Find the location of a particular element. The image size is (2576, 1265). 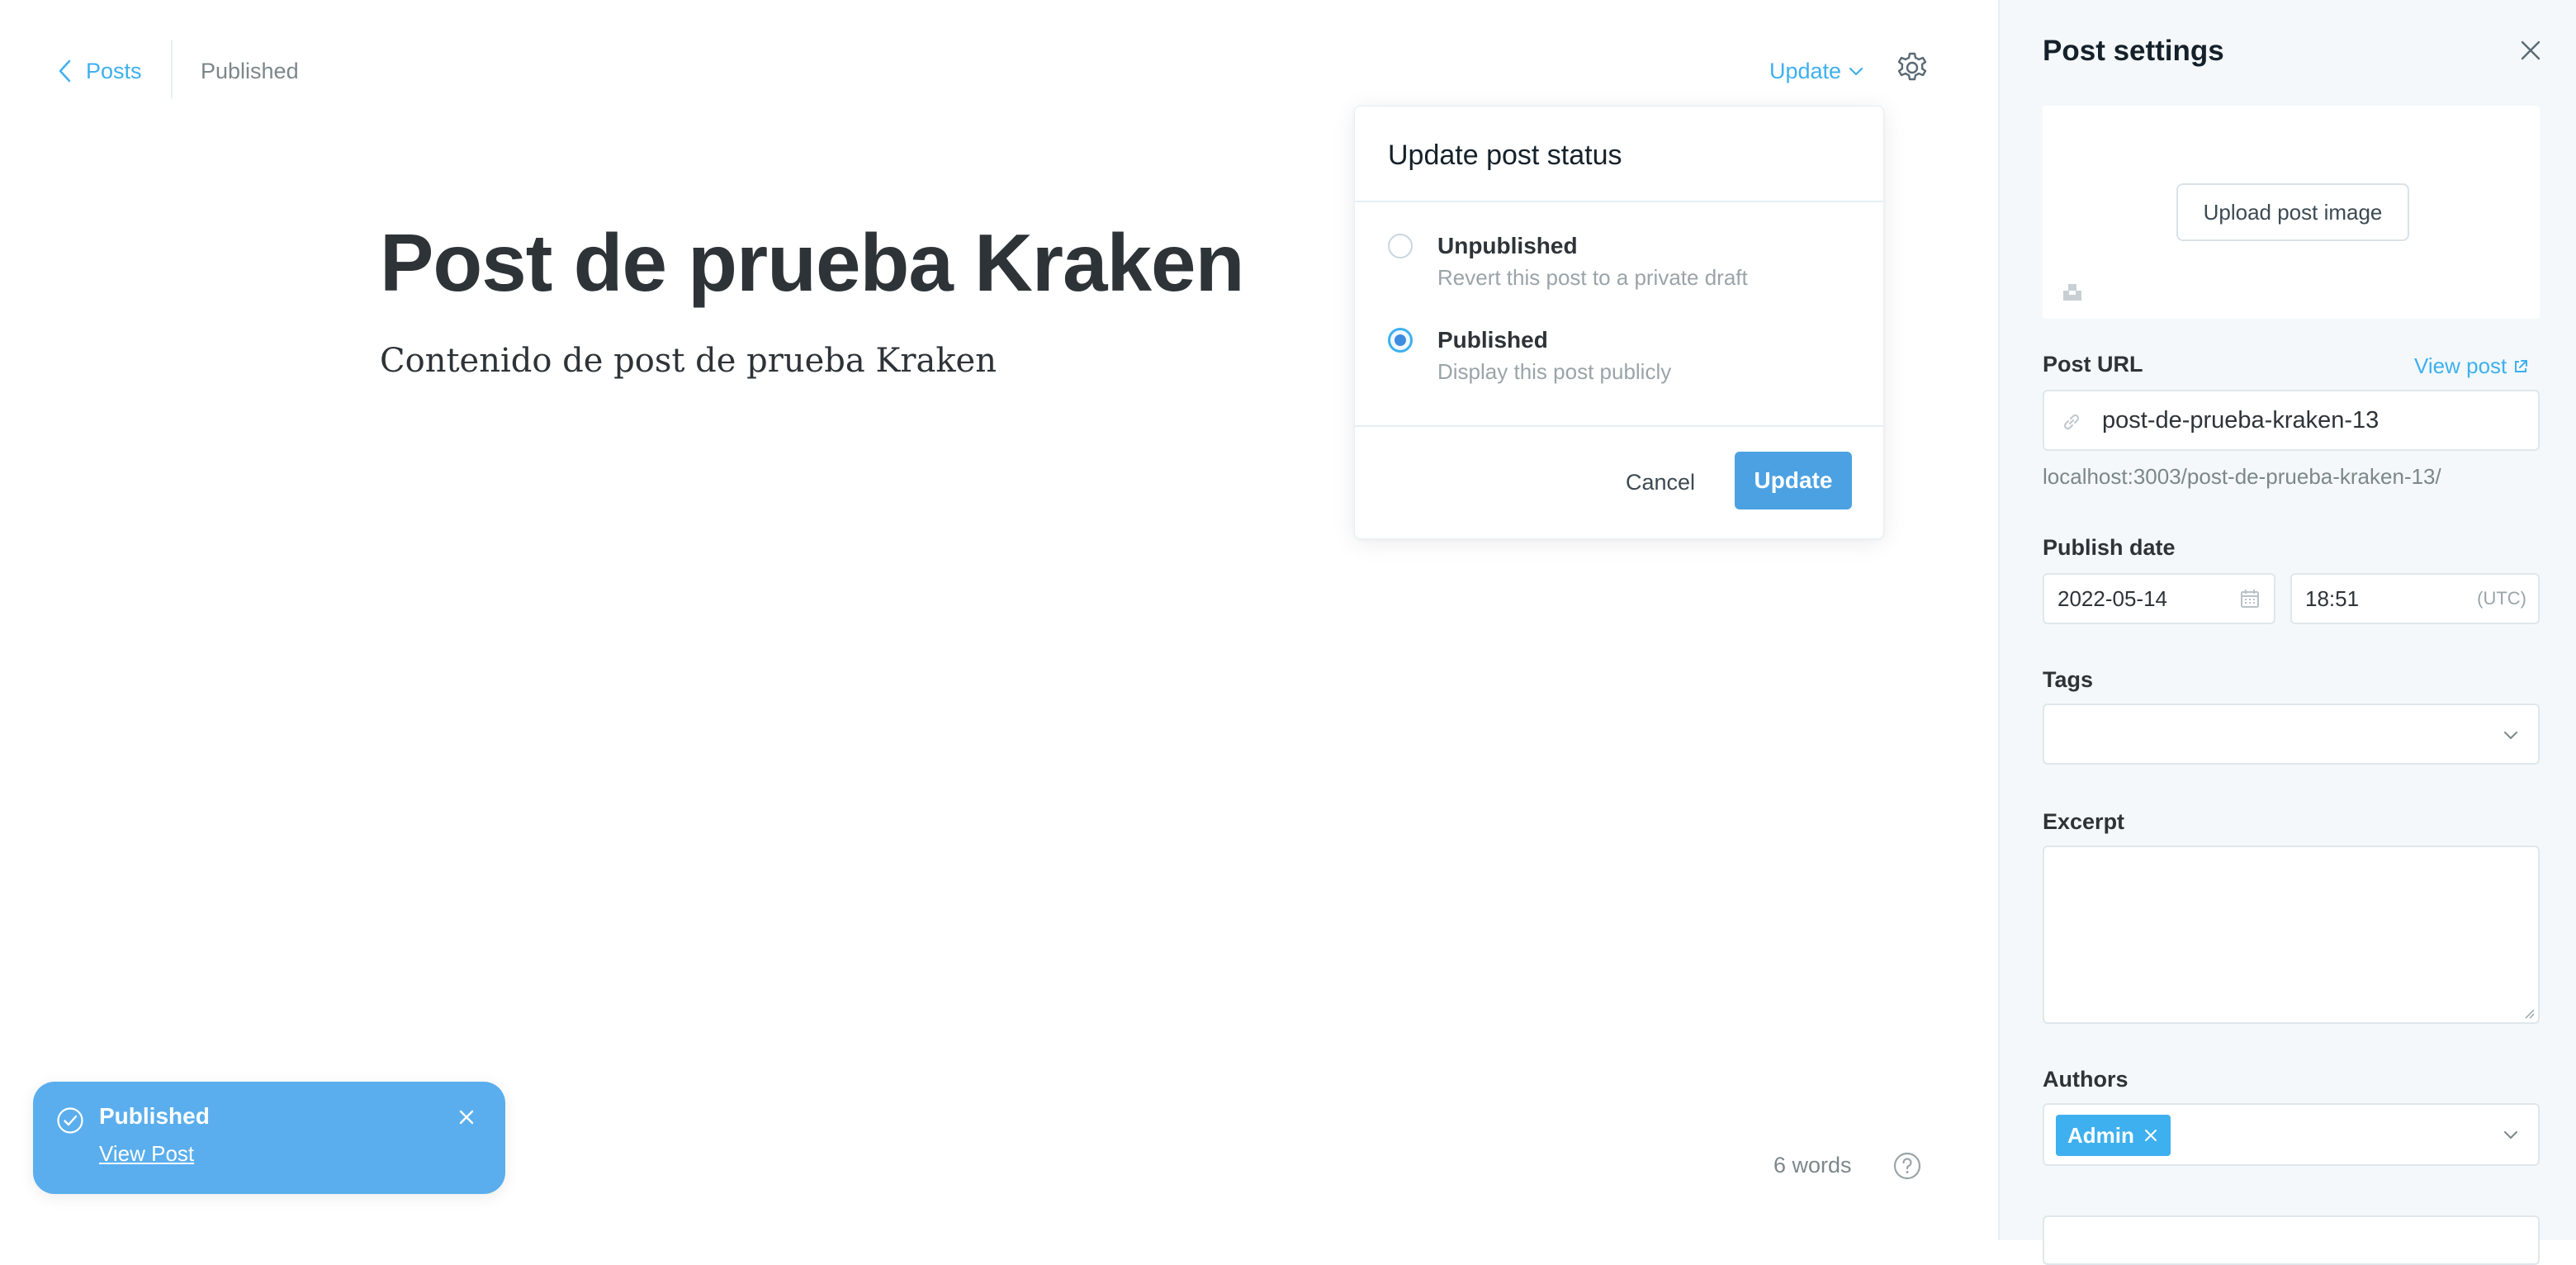

link-icon is located at coordinates (2071, 422).